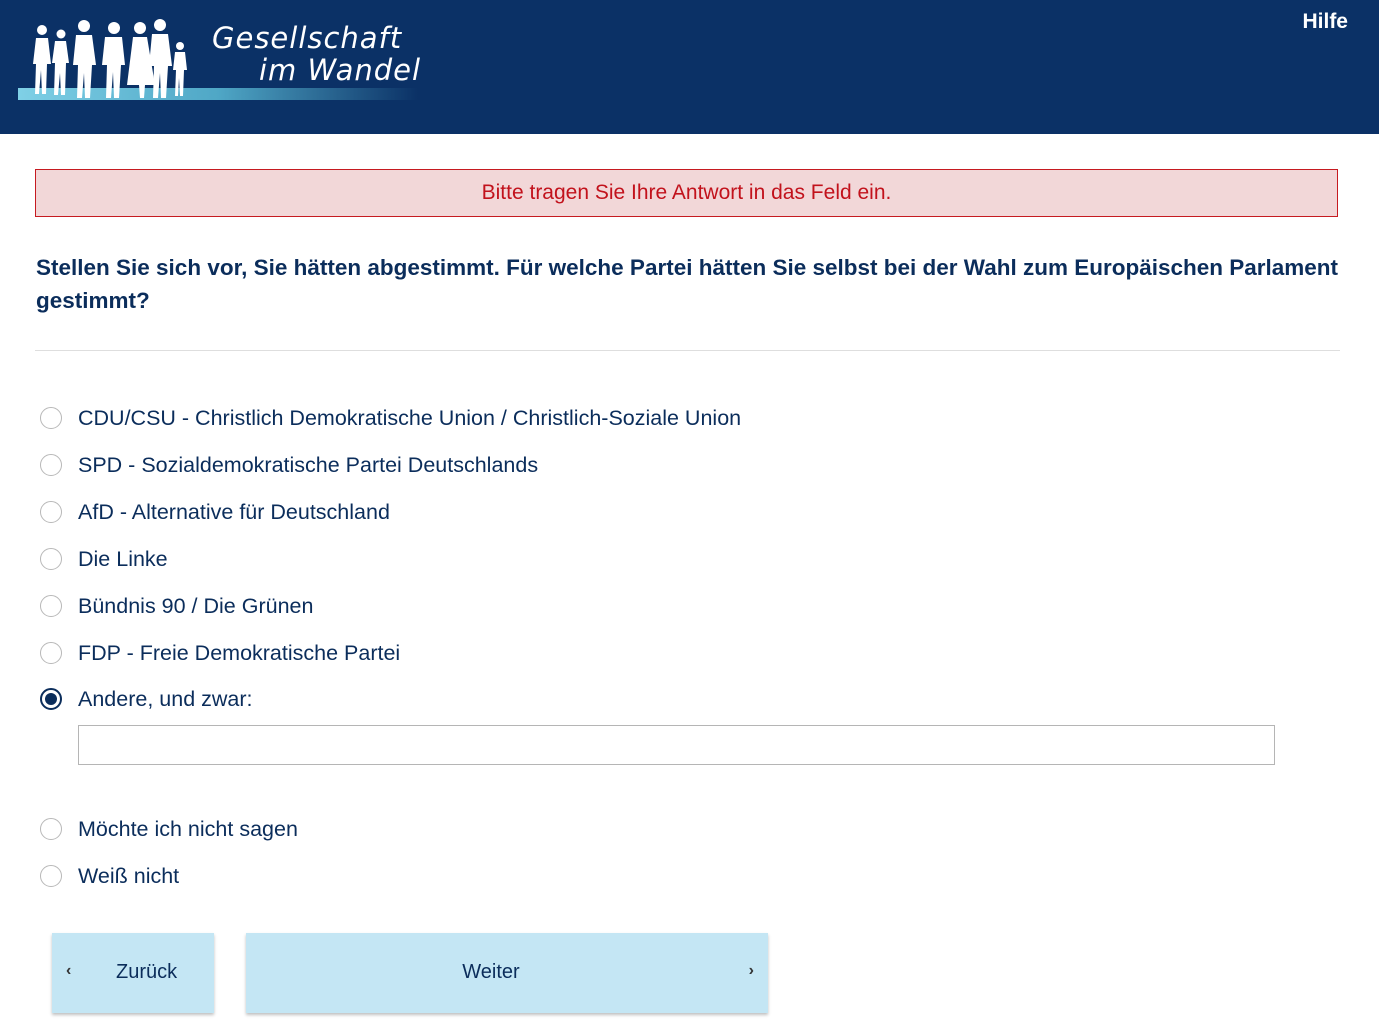 Image resolution: width=1379 pixels, height=1032 pixels. I want to click on option-label: FDP - Freie Demokratische Partei, so click(239, 652).